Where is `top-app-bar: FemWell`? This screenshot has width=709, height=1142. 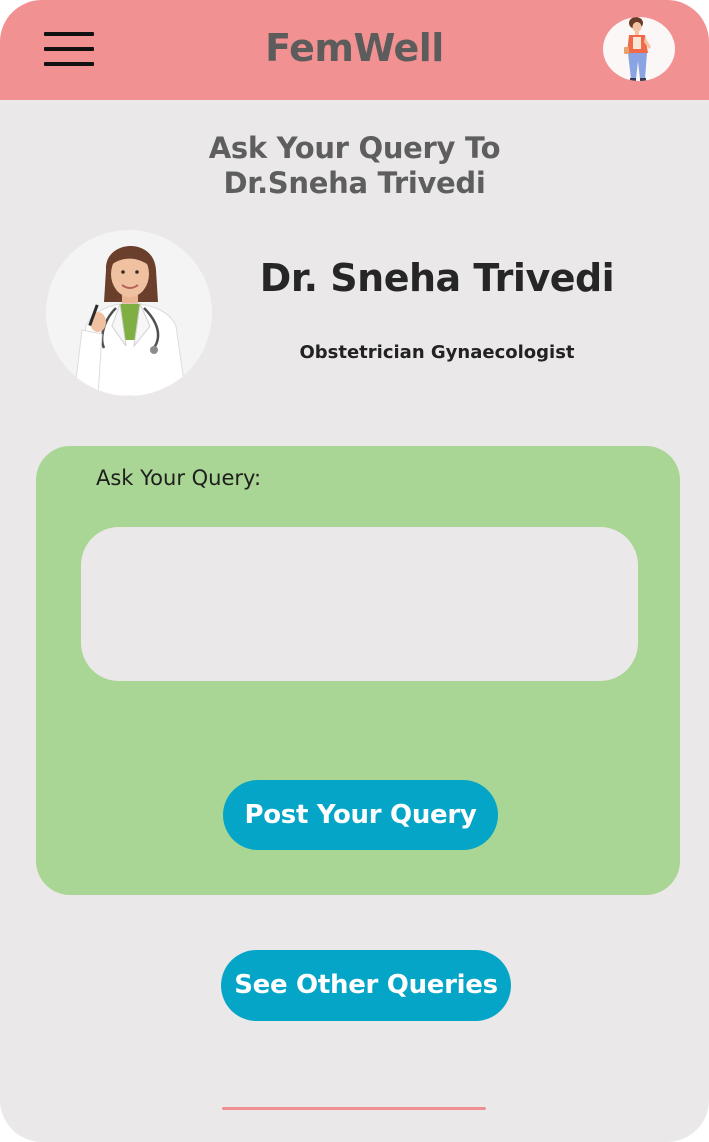 top-app-bar: FemWell is located at coordinates (354, 50).